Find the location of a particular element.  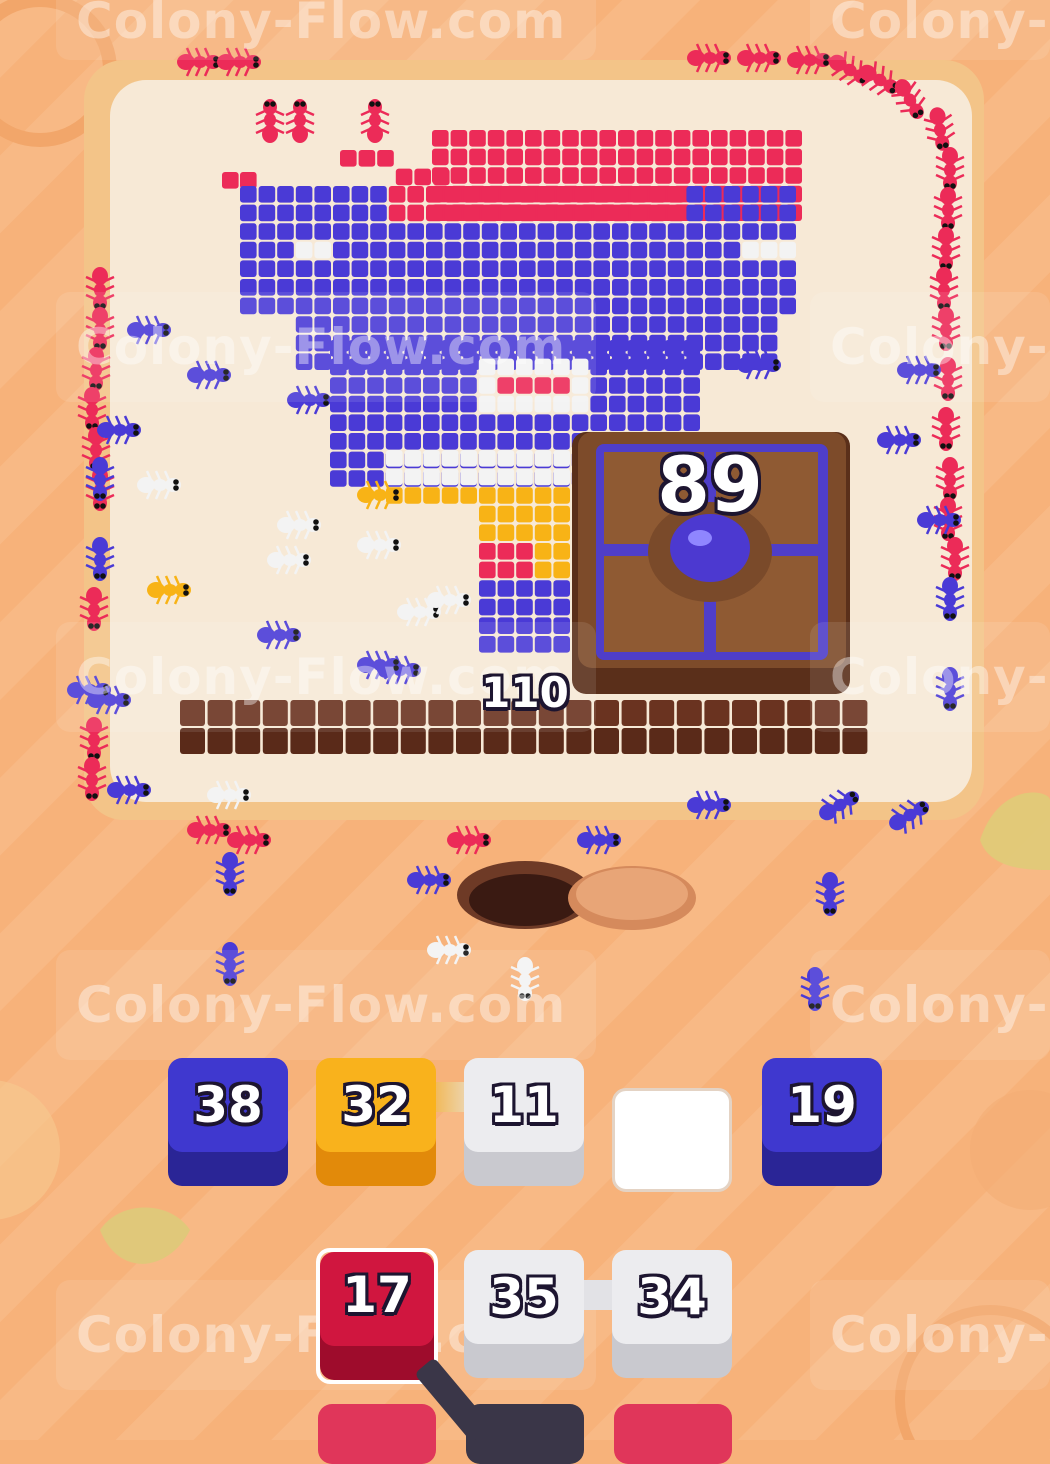

ant-tile-white: 11 is located at coordinates (524, 1122).